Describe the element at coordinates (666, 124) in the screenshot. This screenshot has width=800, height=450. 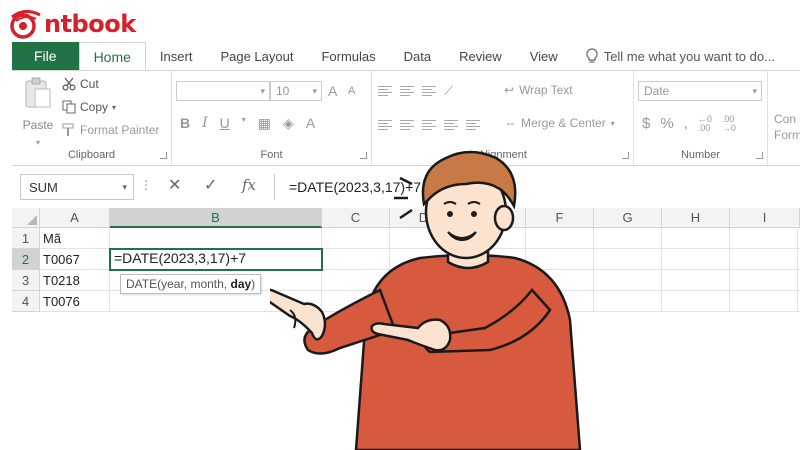
I see `percent-button: %` at that location.